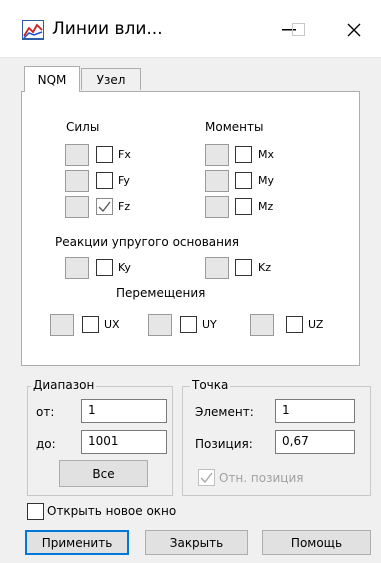 This screenshot has height=563, width=381. Describe the element at coordinates (83, 127) in the screenshot. I see `forces-heading: Силы` at that location.